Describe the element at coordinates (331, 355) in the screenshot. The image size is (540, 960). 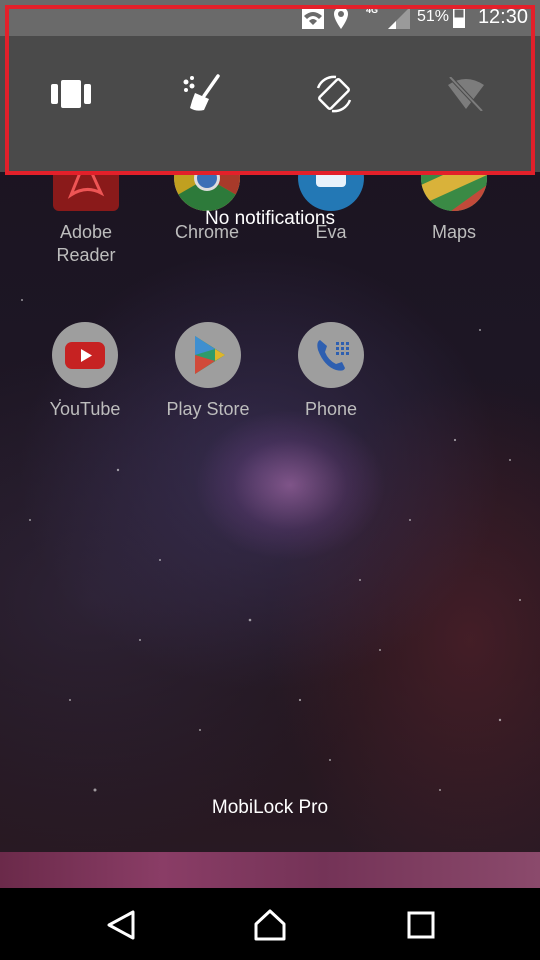
I see `phone-icon` at that location.